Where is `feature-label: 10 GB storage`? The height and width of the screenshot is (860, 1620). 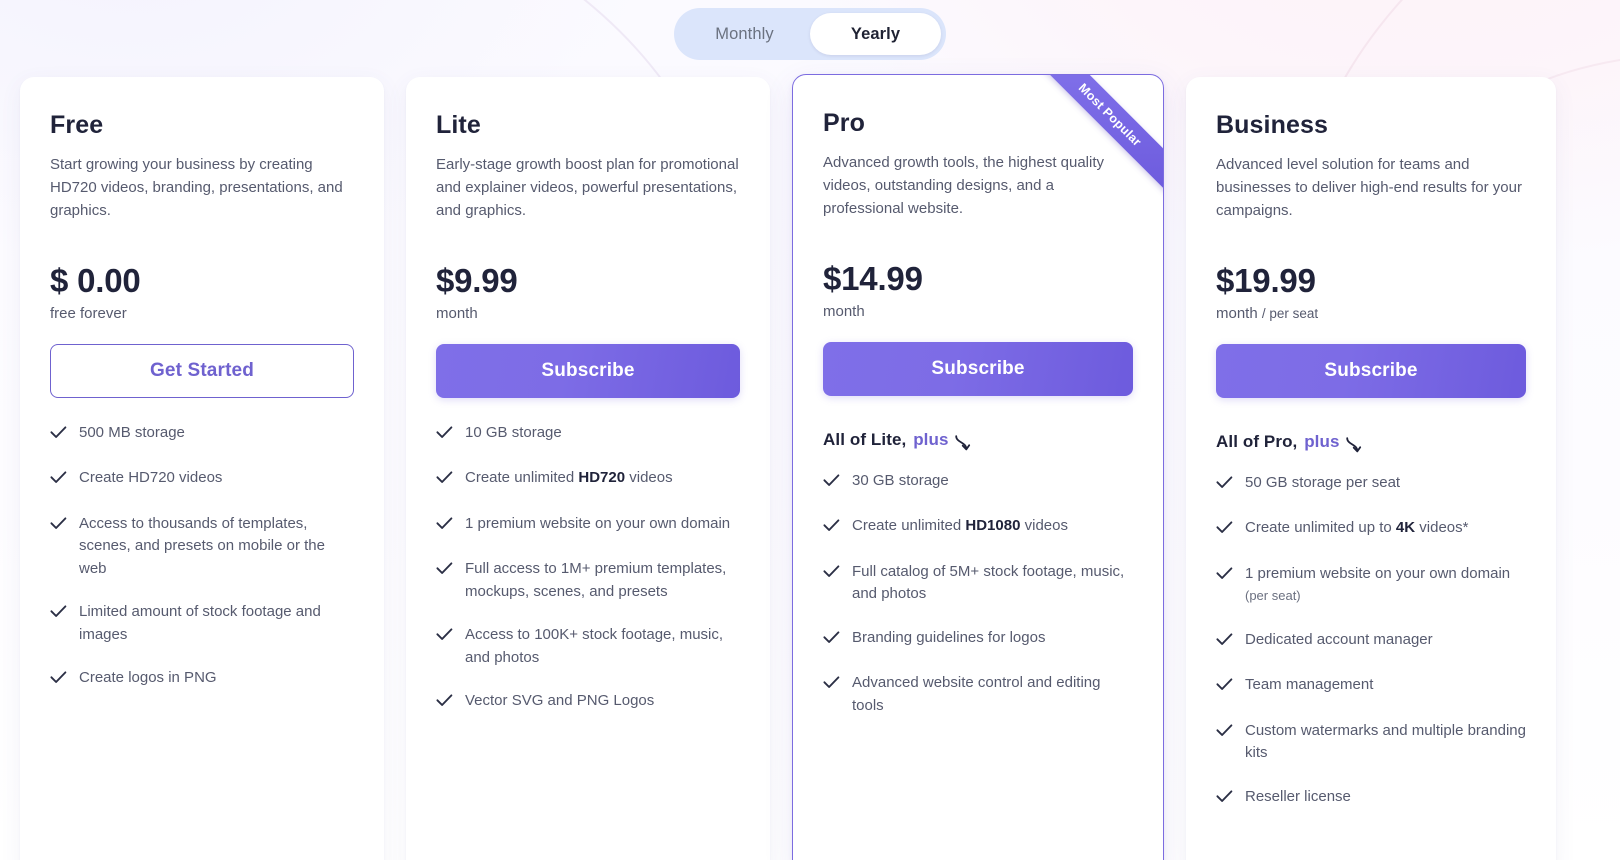
feature-label: 10 GB storage is located at coordinates (513, 432).